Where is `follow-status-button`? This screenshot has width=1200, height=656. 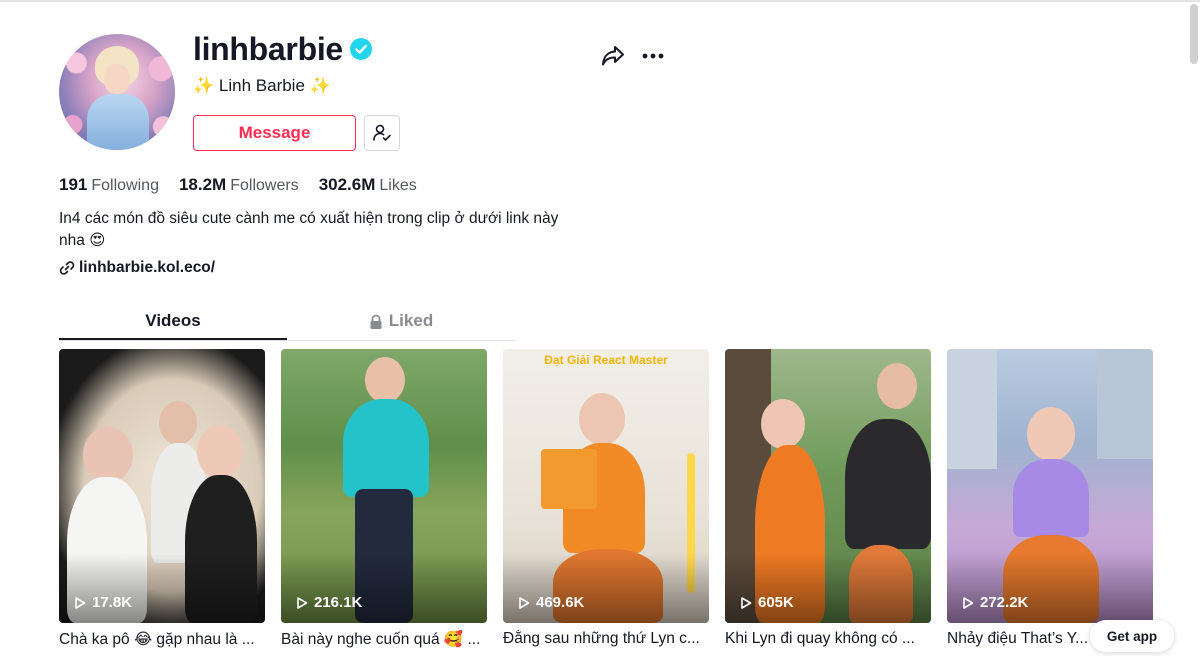
follow-status-button is located at coordinates (382, 133).